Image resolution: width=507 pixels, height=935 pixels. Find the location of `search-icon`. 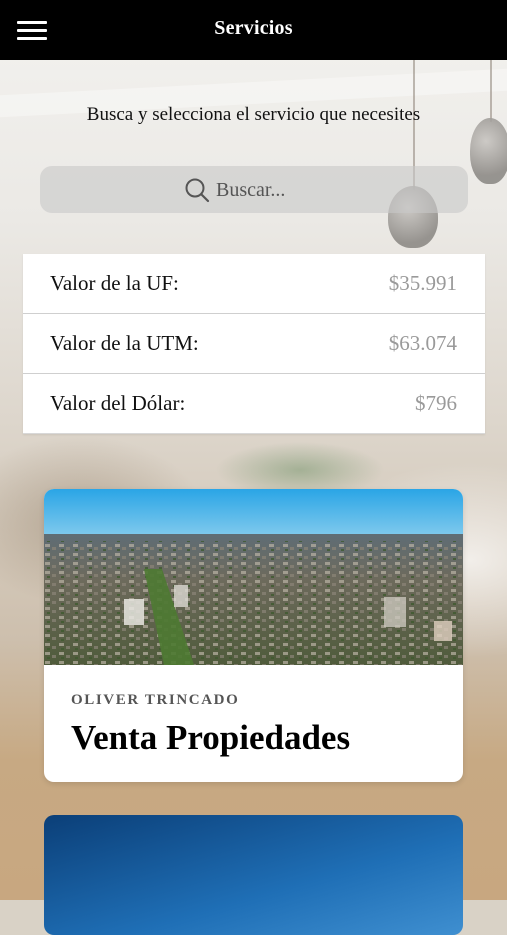

search-icon is located at coordinates (197, 190).